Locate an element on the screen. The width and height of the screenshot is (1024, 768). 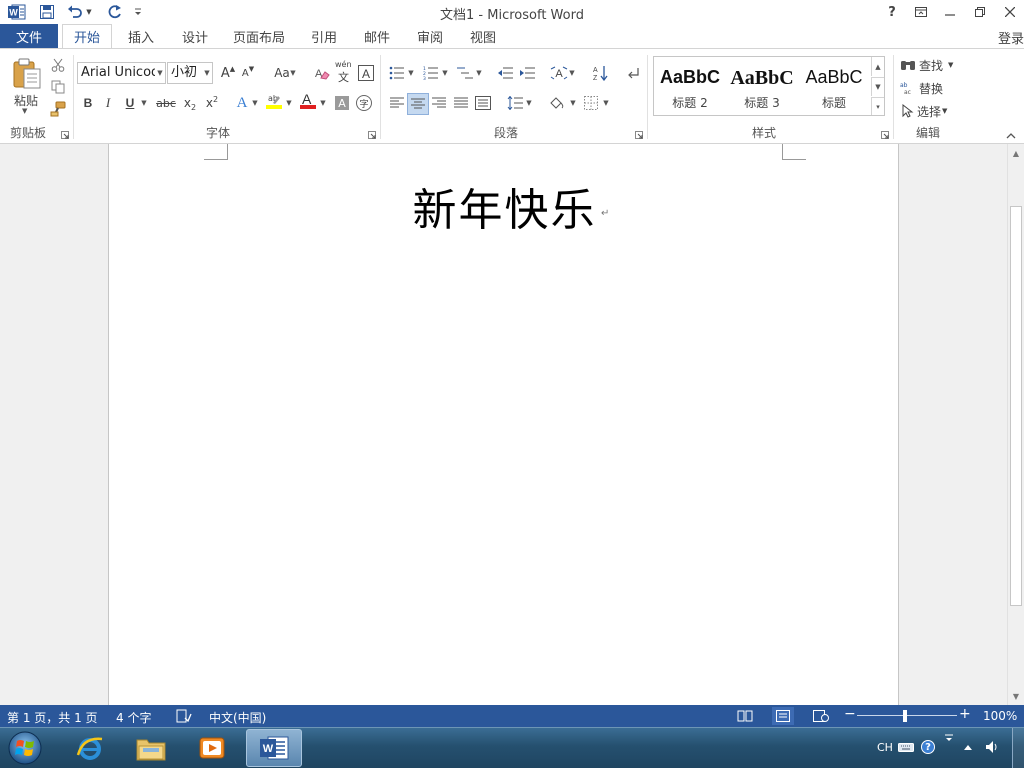
tab-home: 开始 is located at coordinates (87, 36).